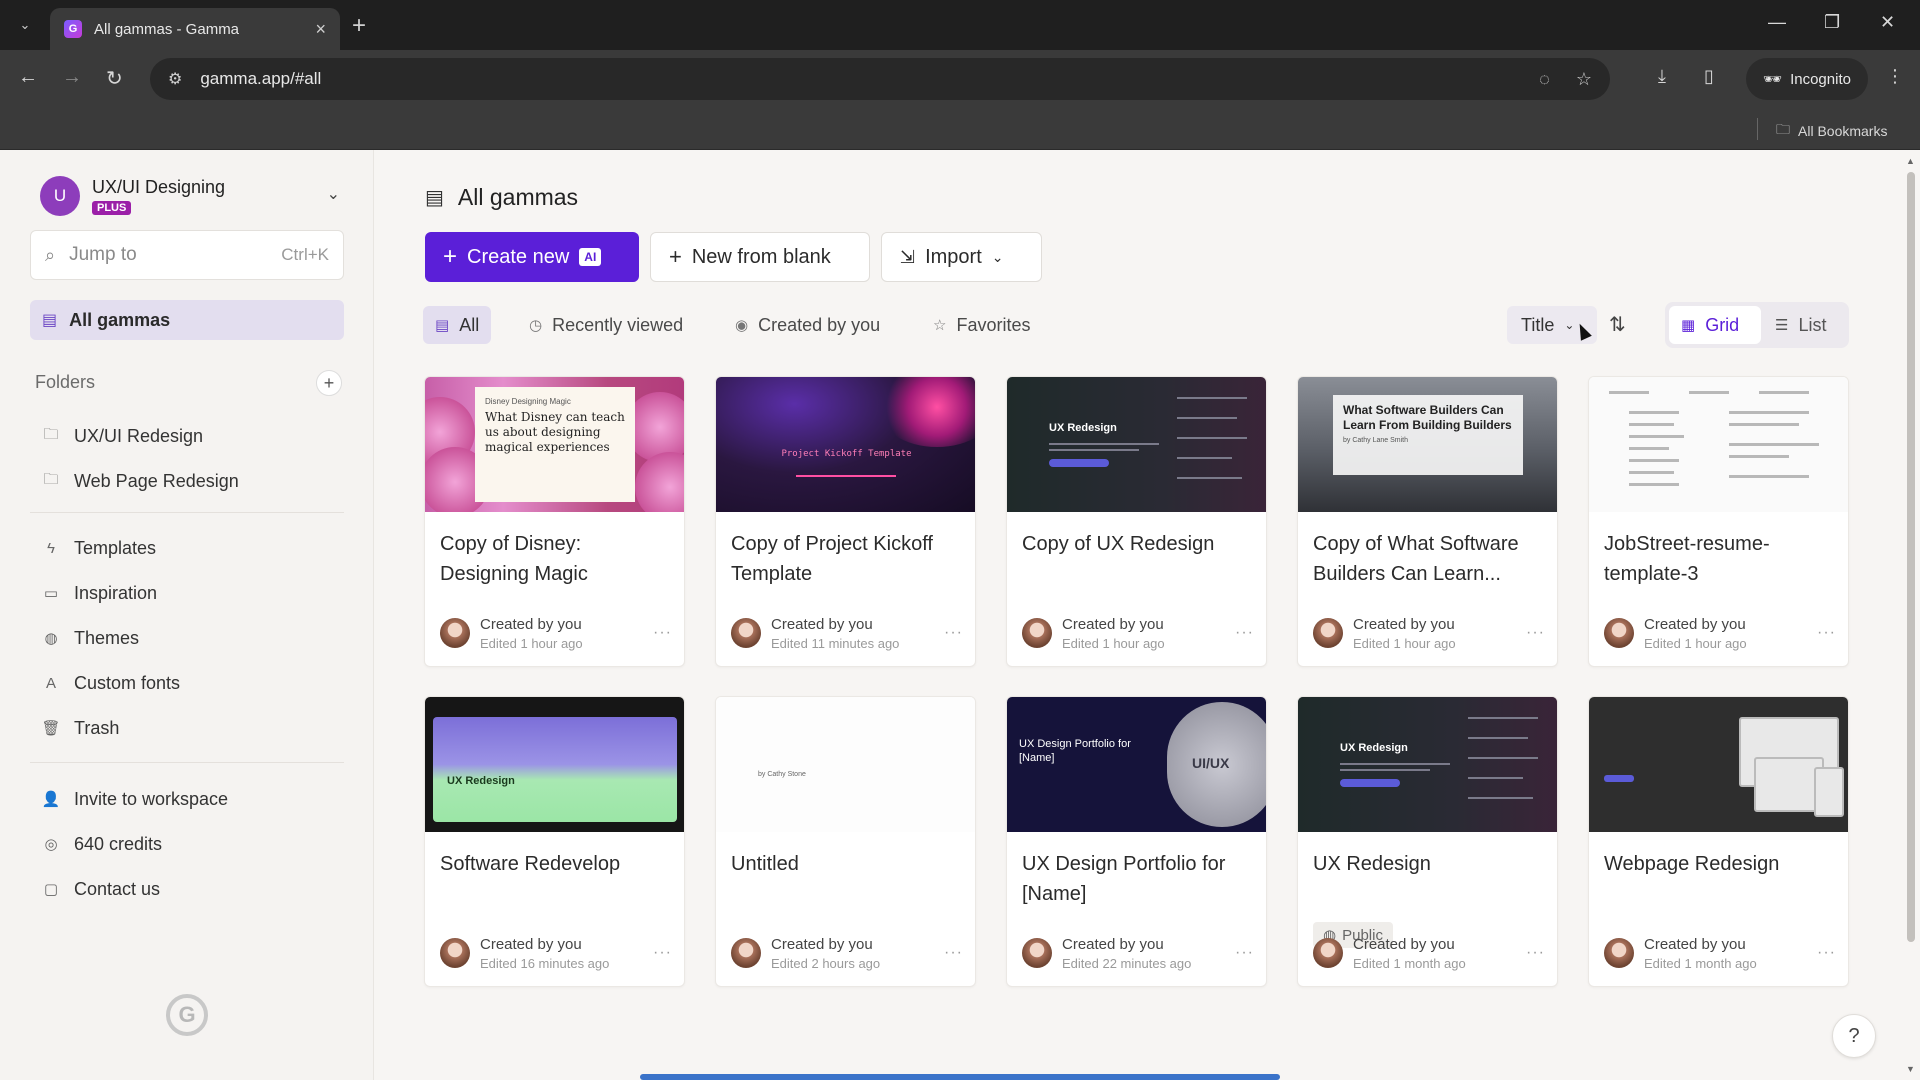  Describe the element at coordinates (114, 78) in the screenshot. I see `reload-icon: ↻` at that location.